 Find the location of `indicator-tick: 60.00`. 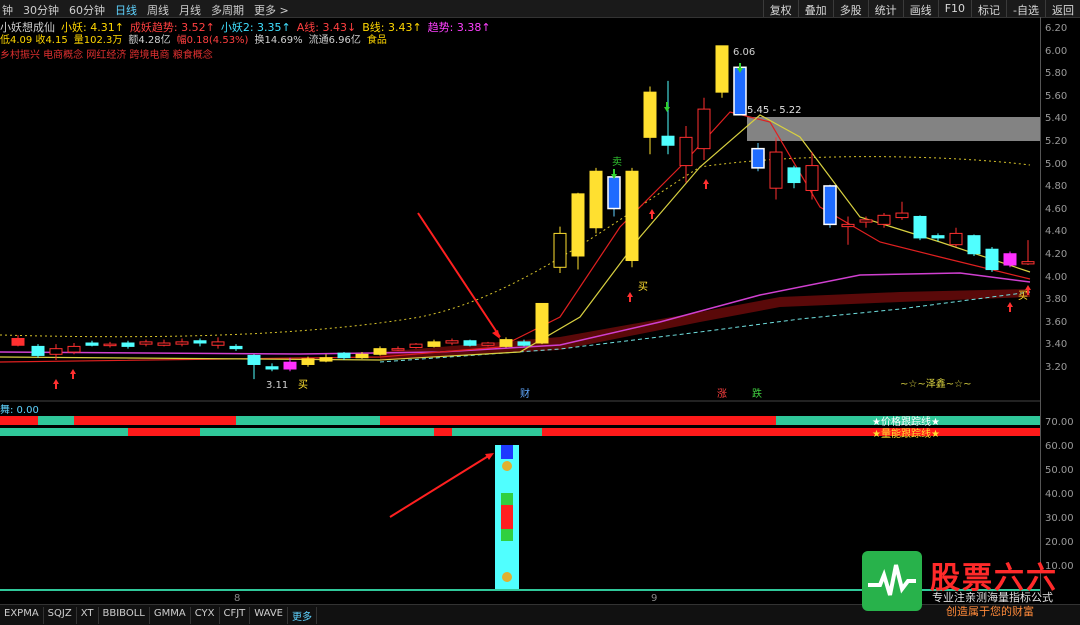

indicator-tick: 60.00 is located at coordinates (1059, 446).